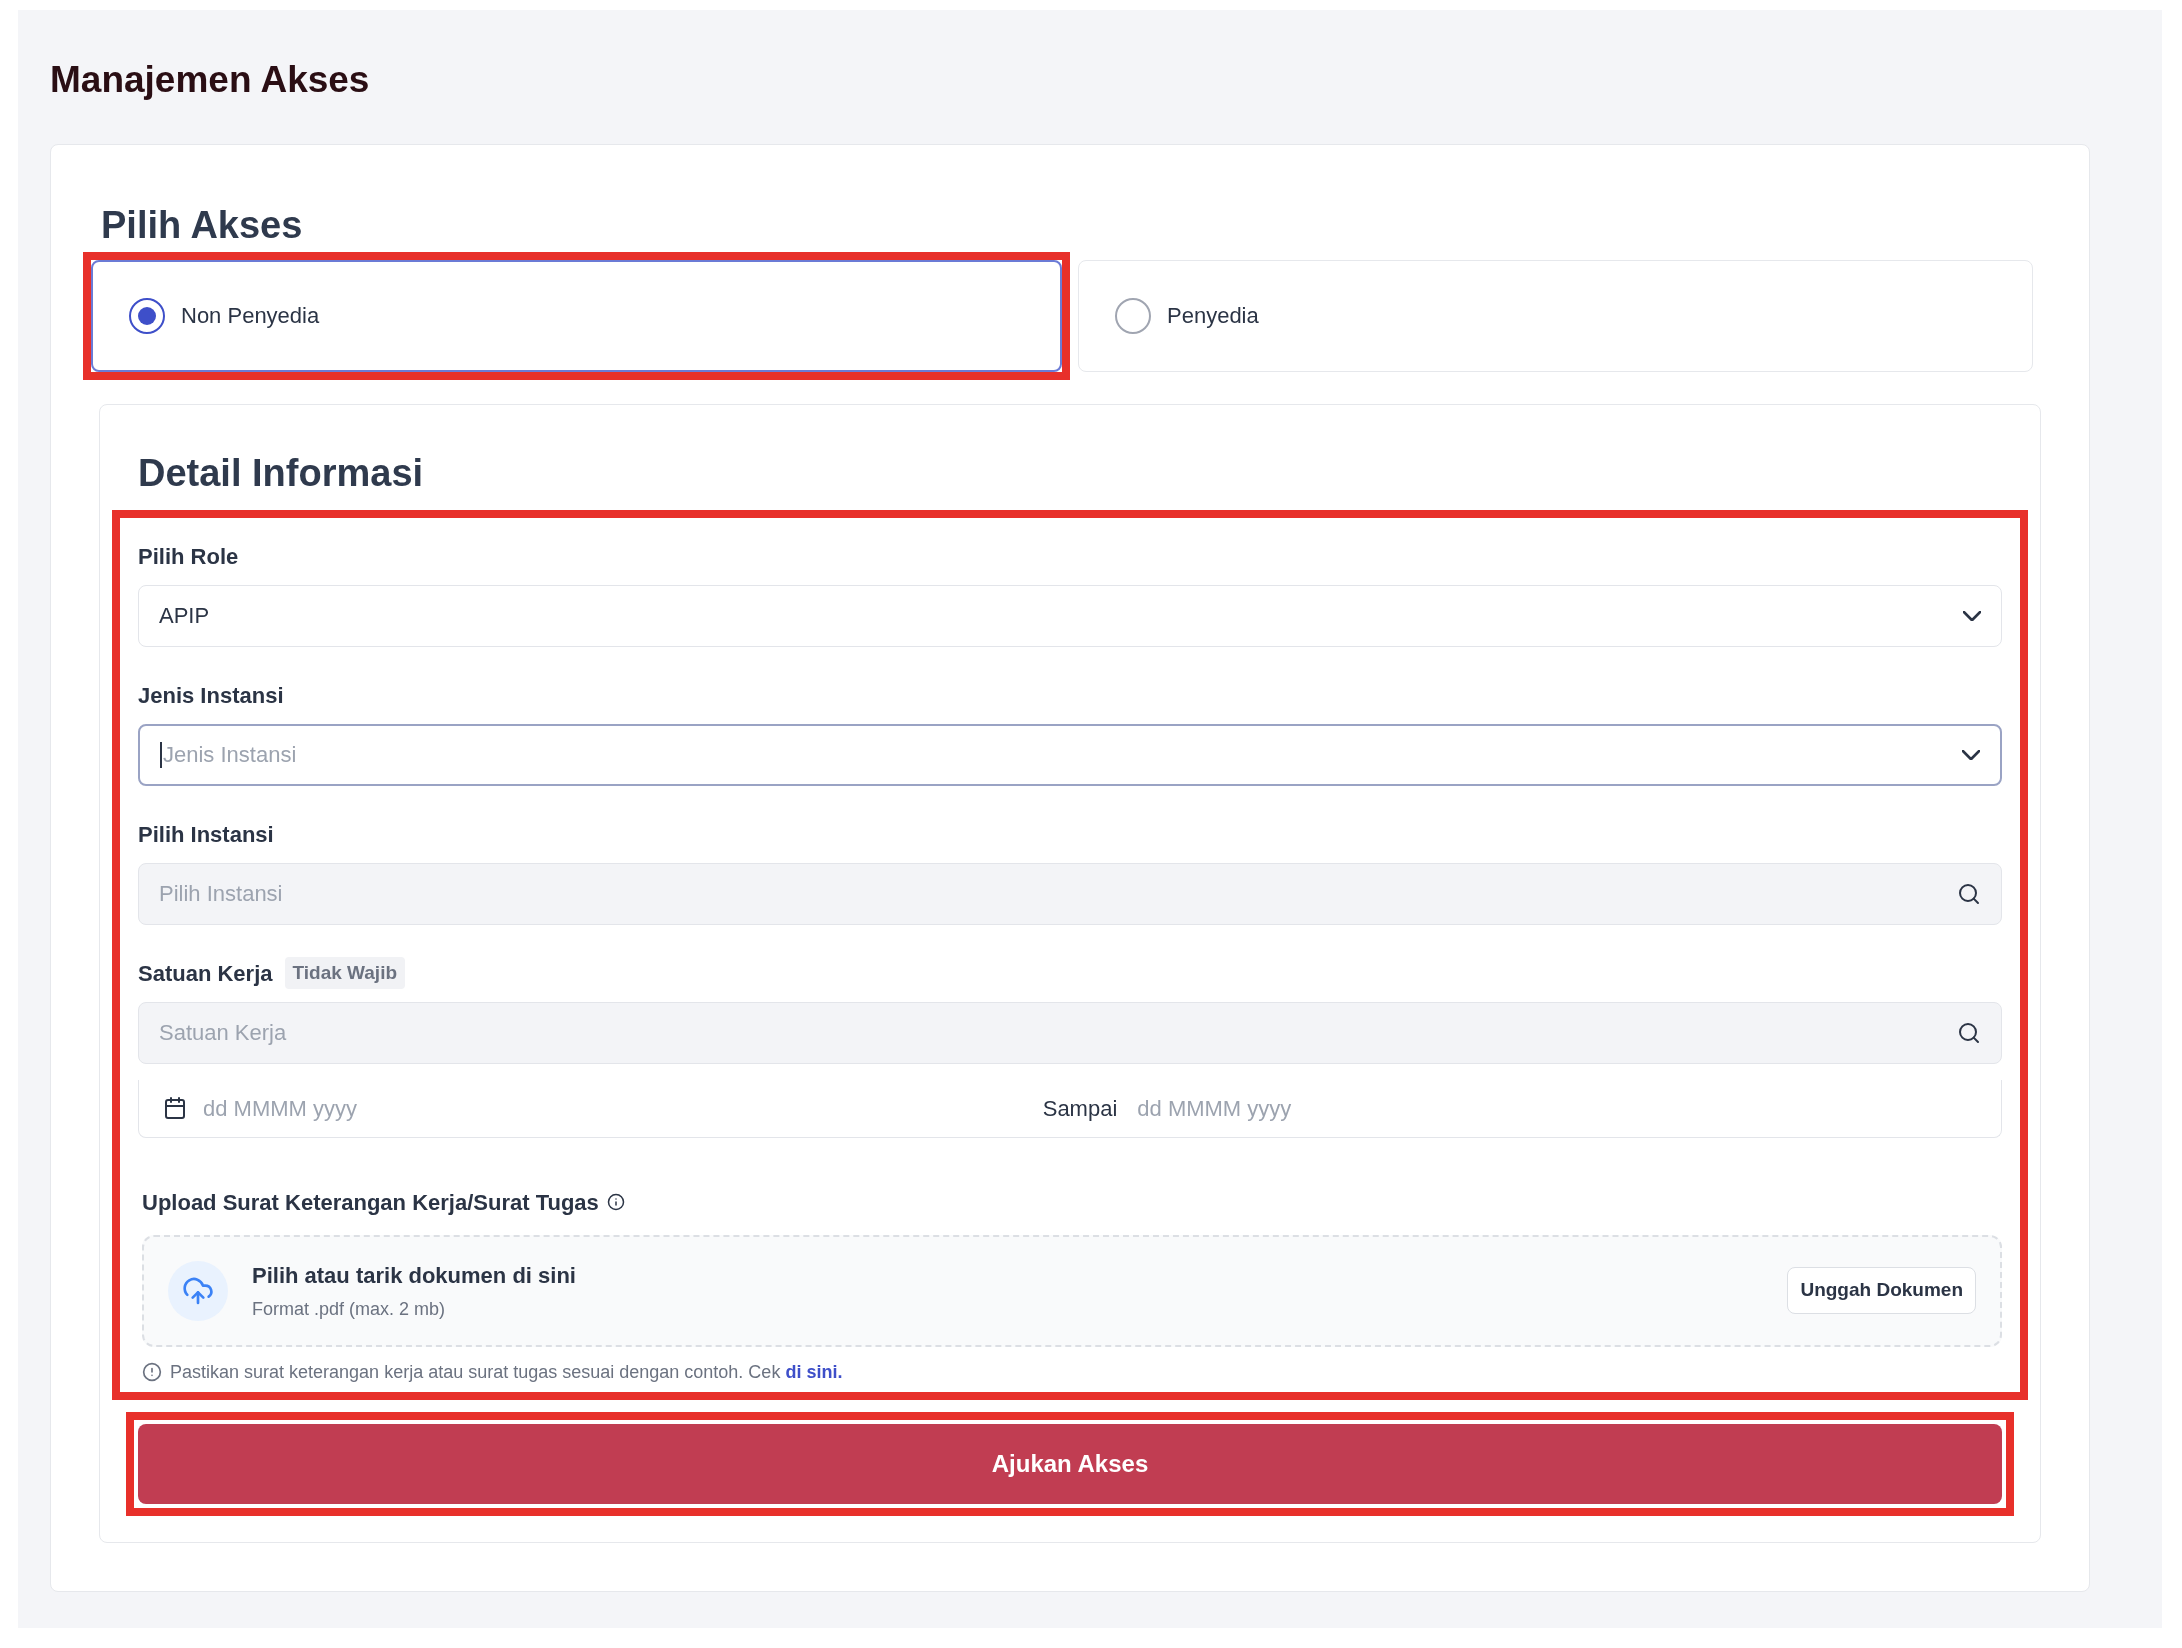  Describe the element at coordinates (1555, 315) in the screenshot. I see `radio-option: Penyedia` at that location.